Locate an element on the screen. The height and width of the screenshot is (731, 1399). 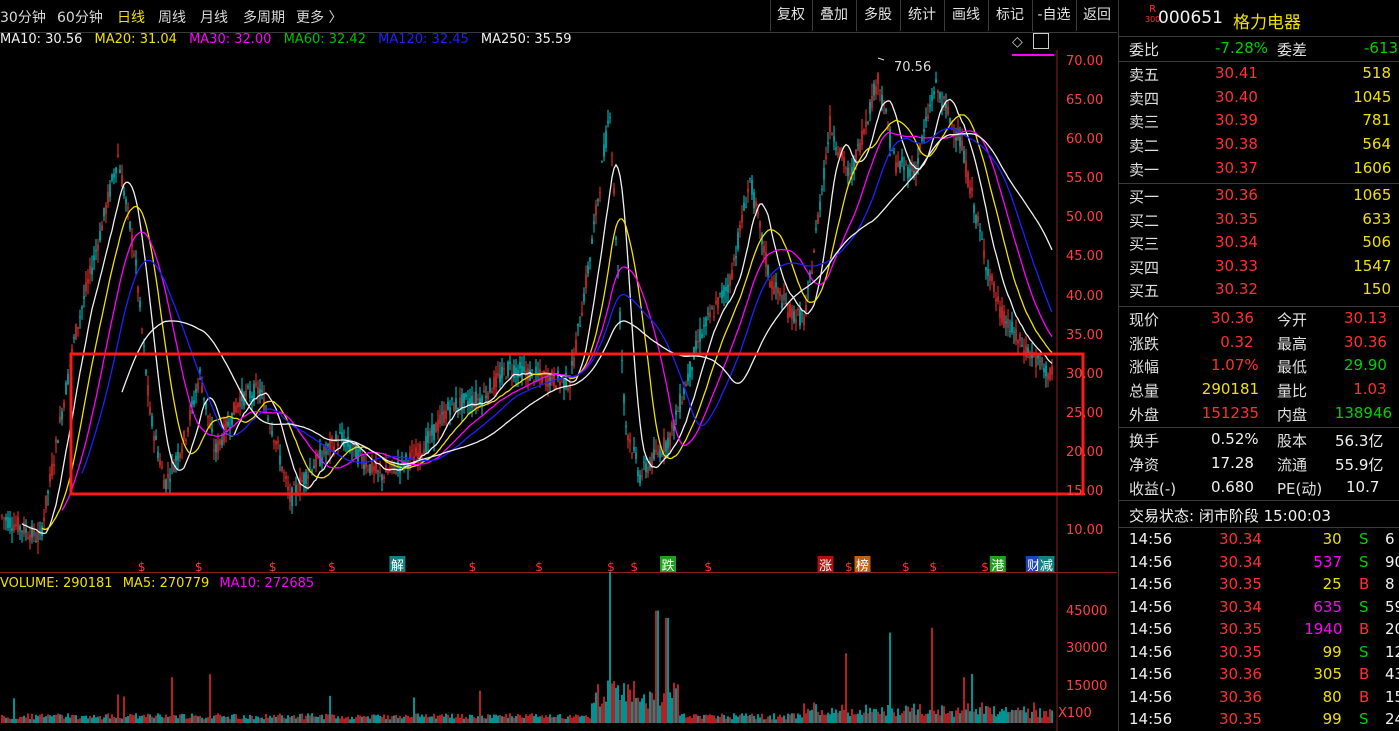
event-markers: $ $ $ $ 解 $ $ $ $ 跌 $ 涨 $ 榜 $ $ $ 港财减 is located at coordinates (596, 564).